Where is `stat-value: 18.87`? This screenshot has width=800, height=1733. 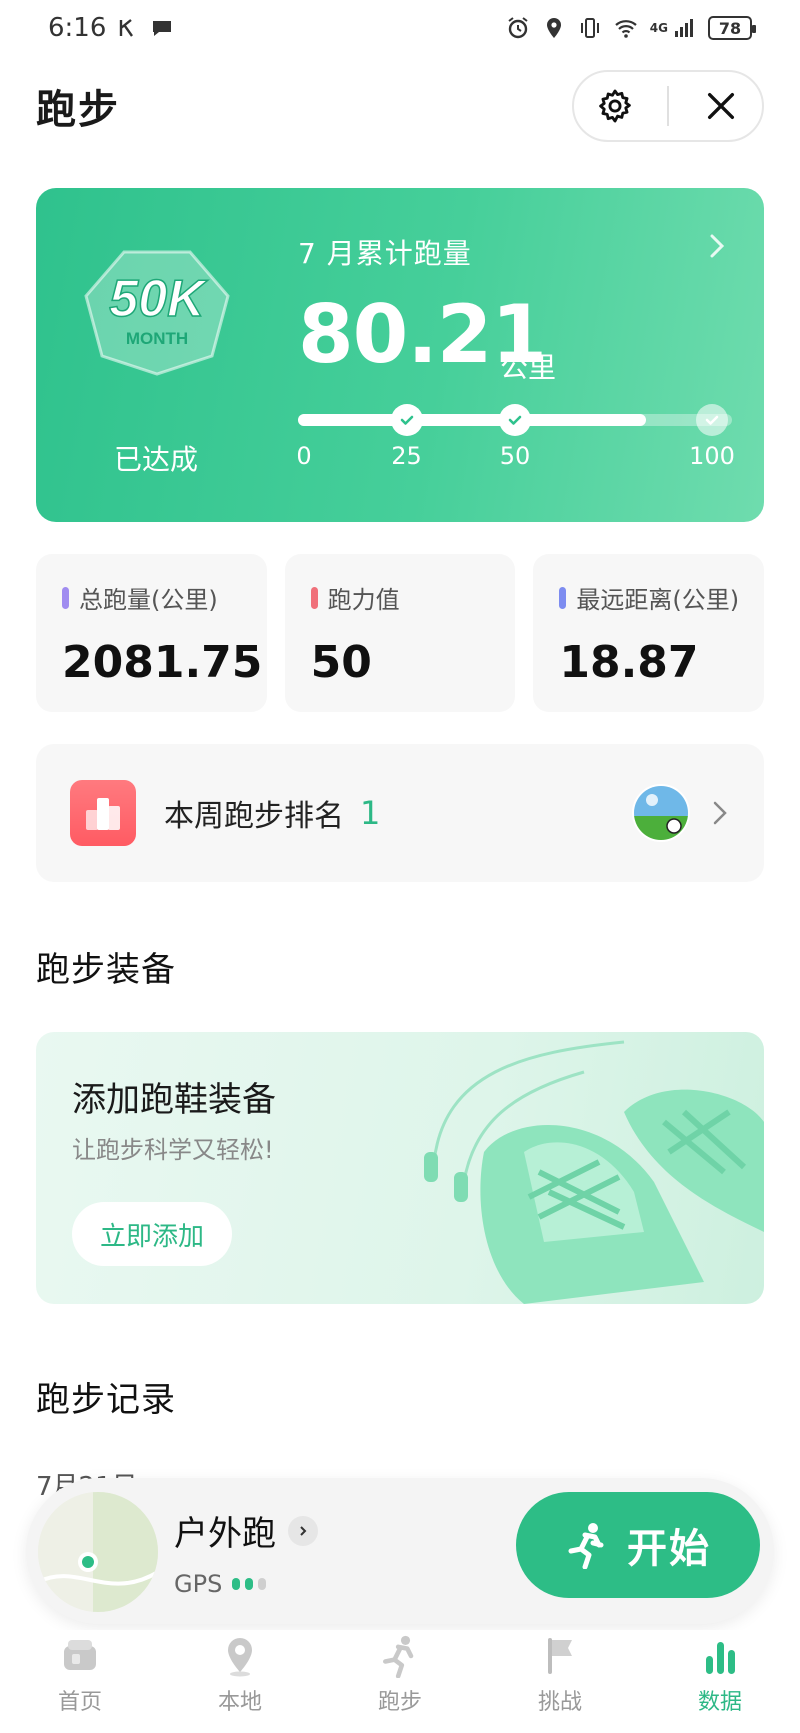 stat-value: 18.87 is located at coordinates (629, 662).